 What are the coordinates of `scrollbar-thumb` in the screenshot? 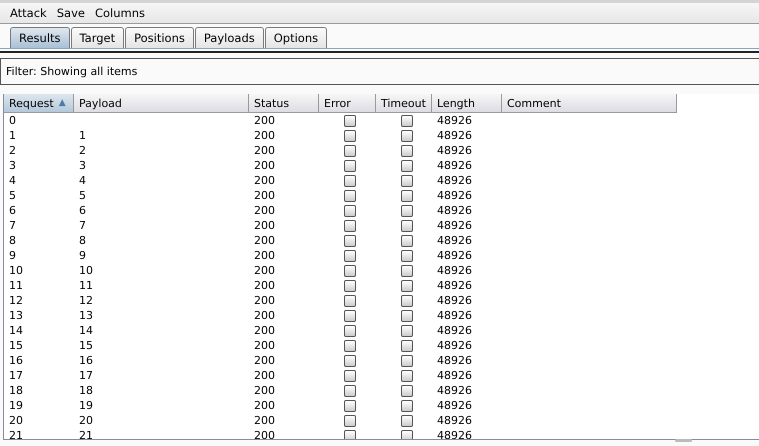 It's located at (683, 440).